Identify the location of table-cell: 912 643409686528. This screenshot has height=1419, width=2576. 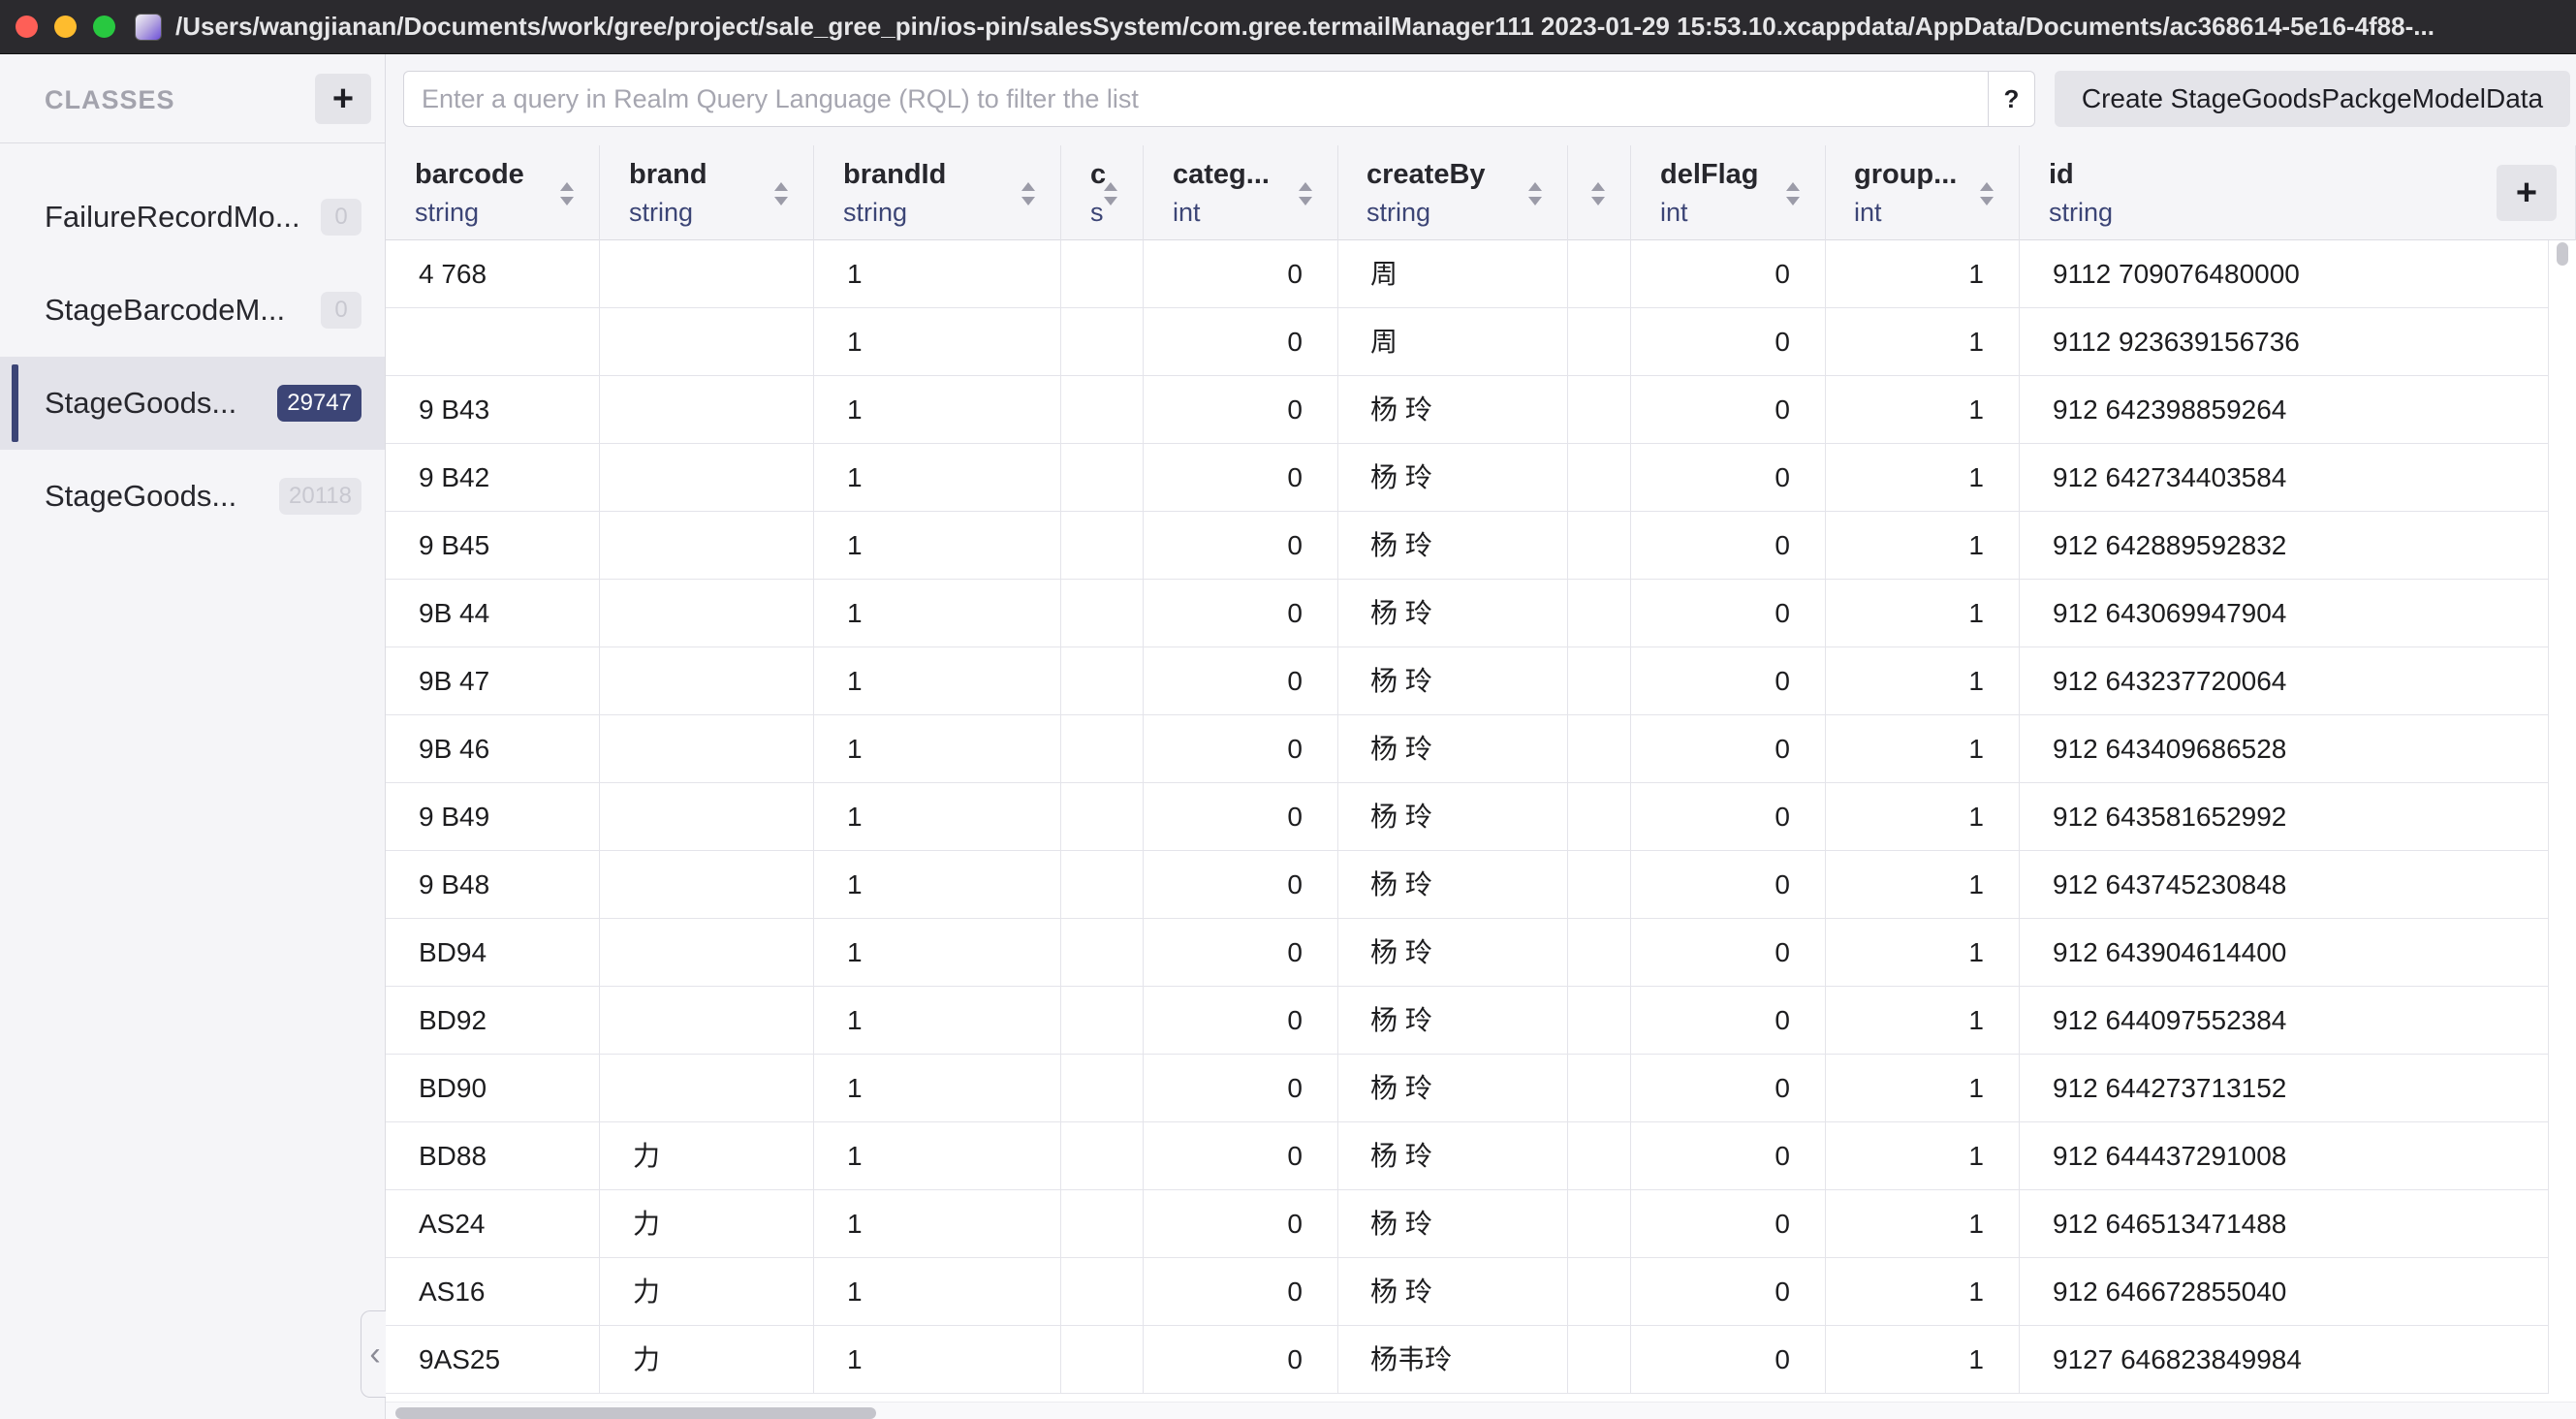
(2284, 748).